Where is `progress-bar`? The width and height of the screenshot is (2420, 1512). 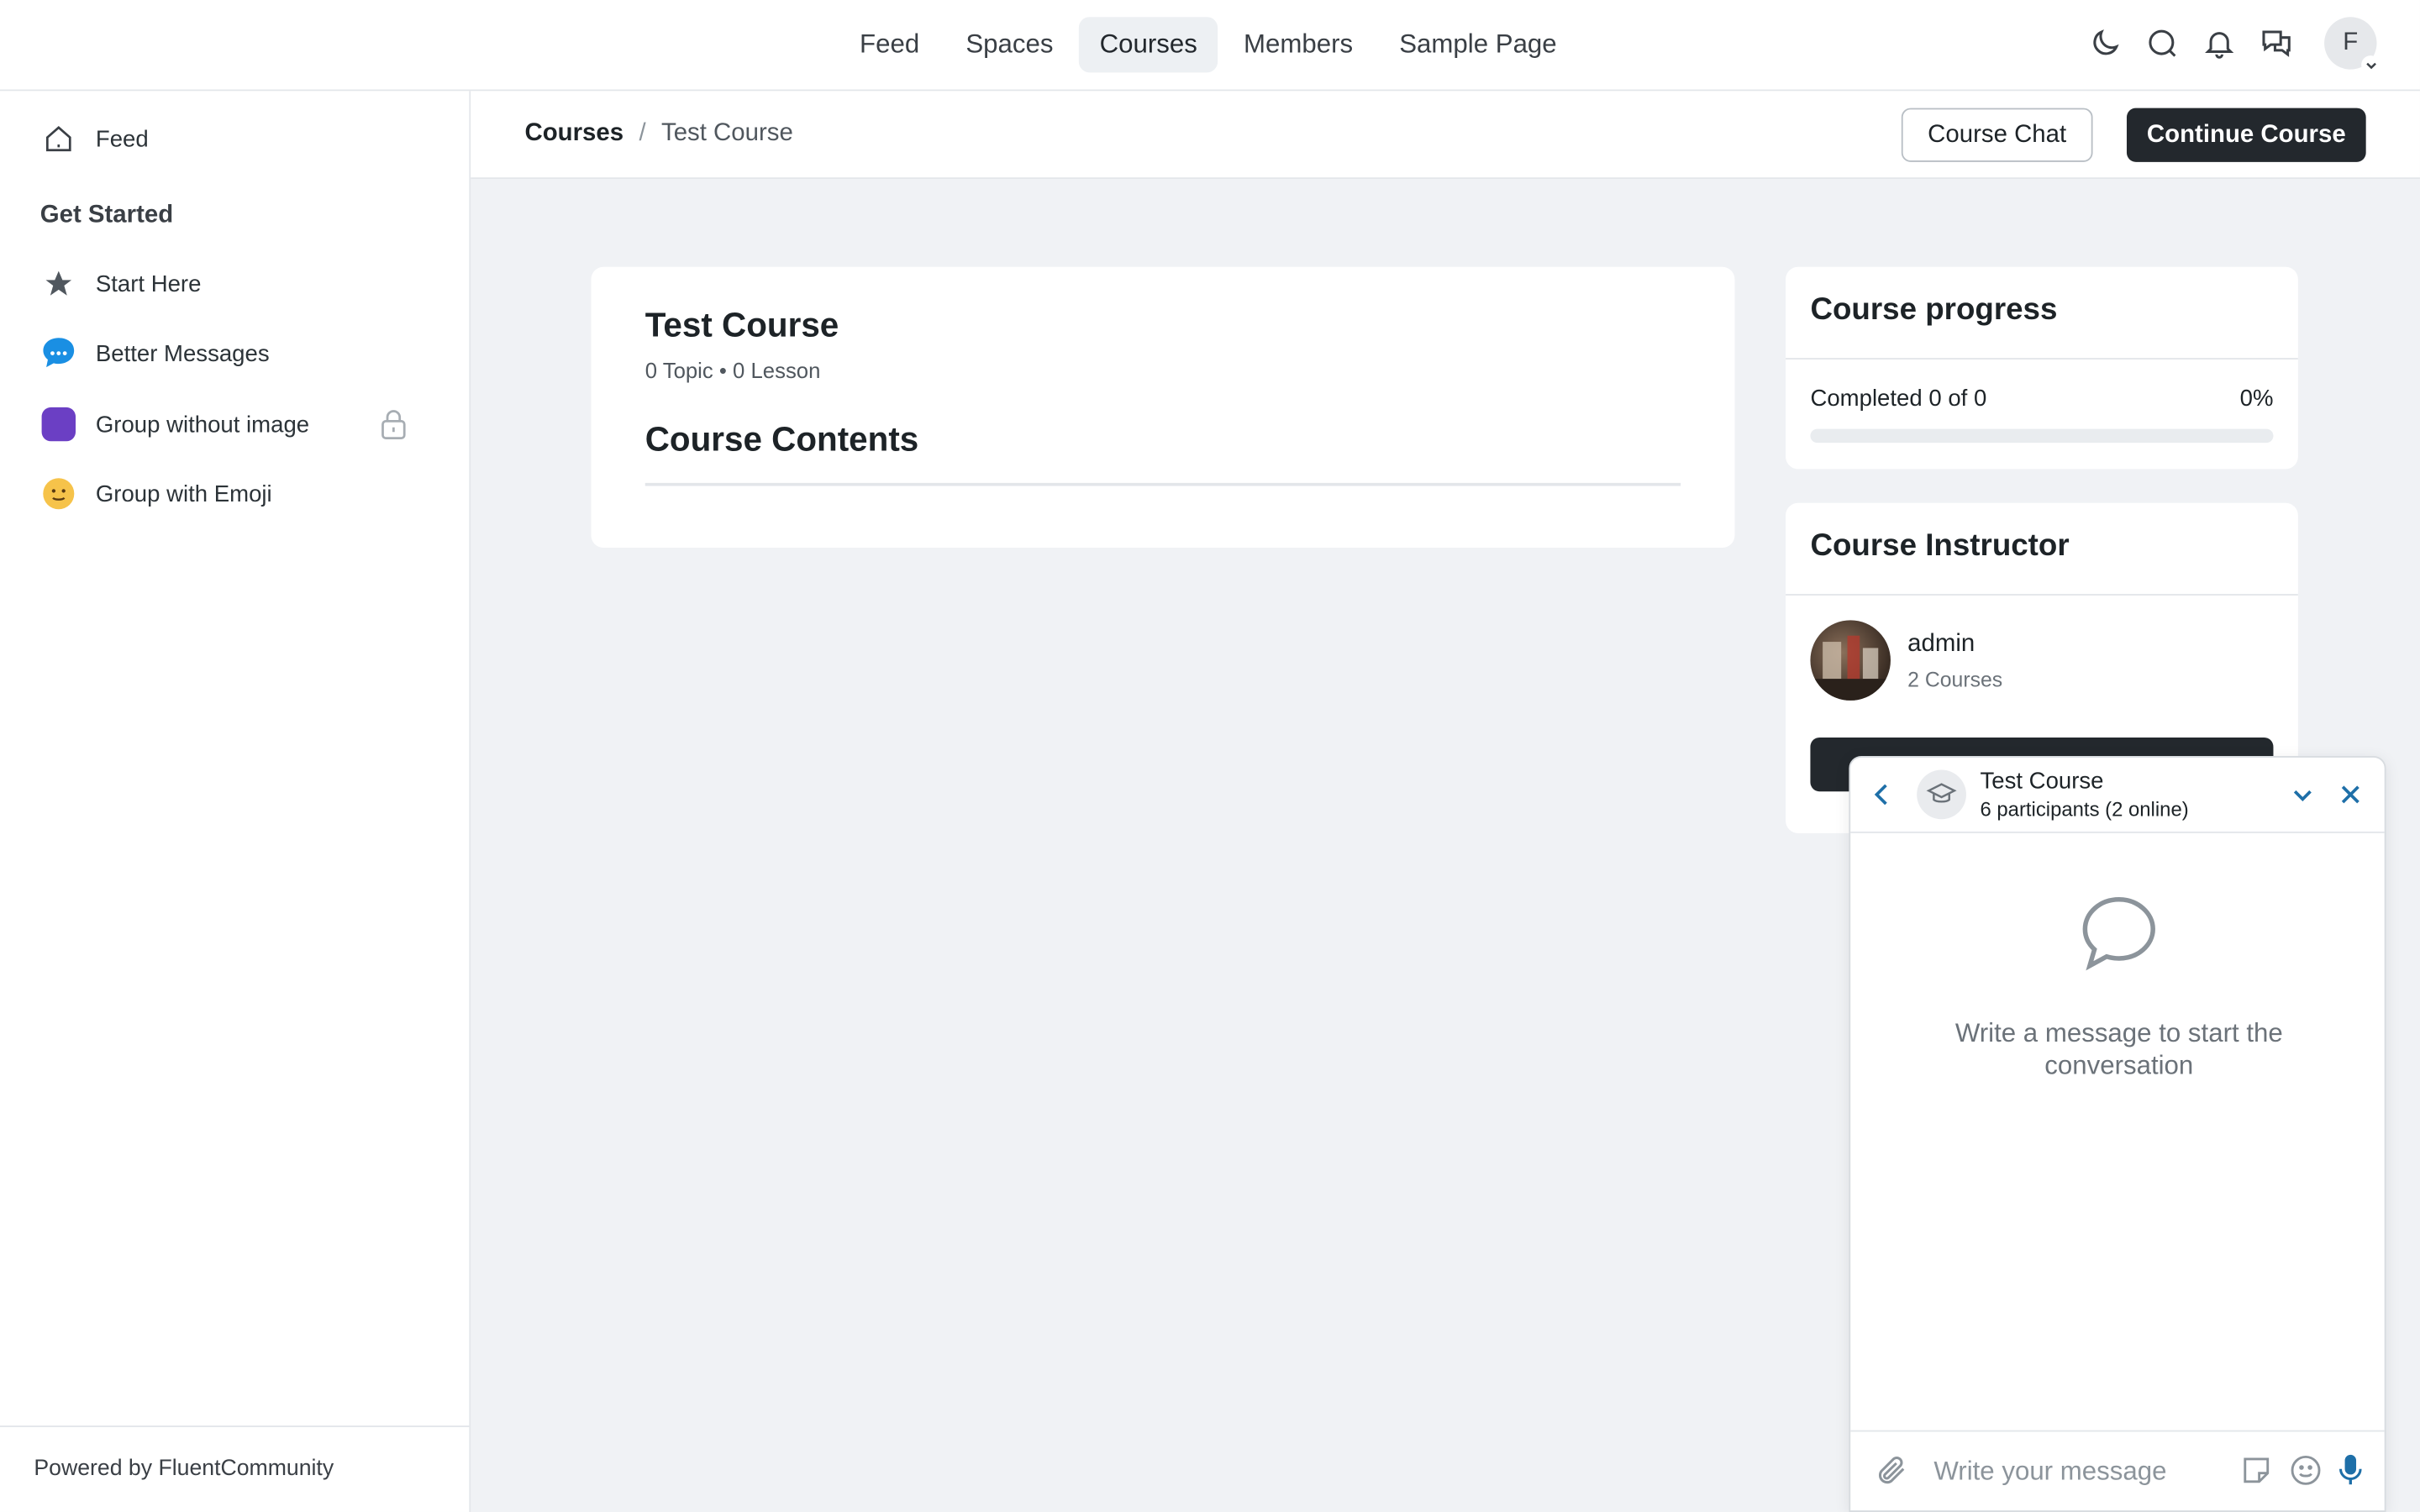
progress-bar is located at coordinates (2042, 436).